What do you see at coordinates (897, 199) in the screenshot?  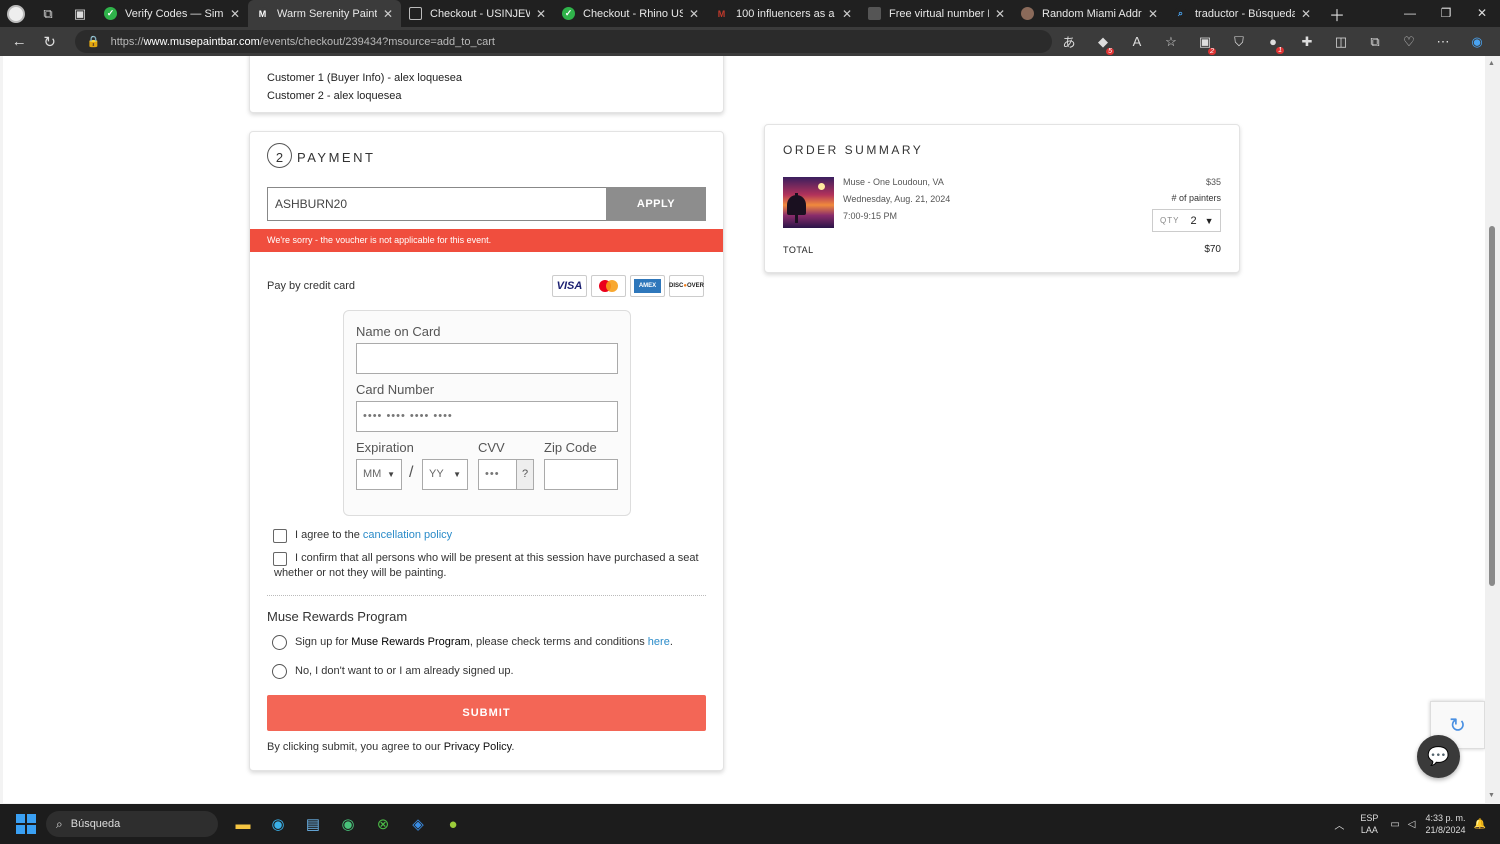 I see `event-date: Wednesday, Aug. 21, 2024` at bounding box center [897, 199].